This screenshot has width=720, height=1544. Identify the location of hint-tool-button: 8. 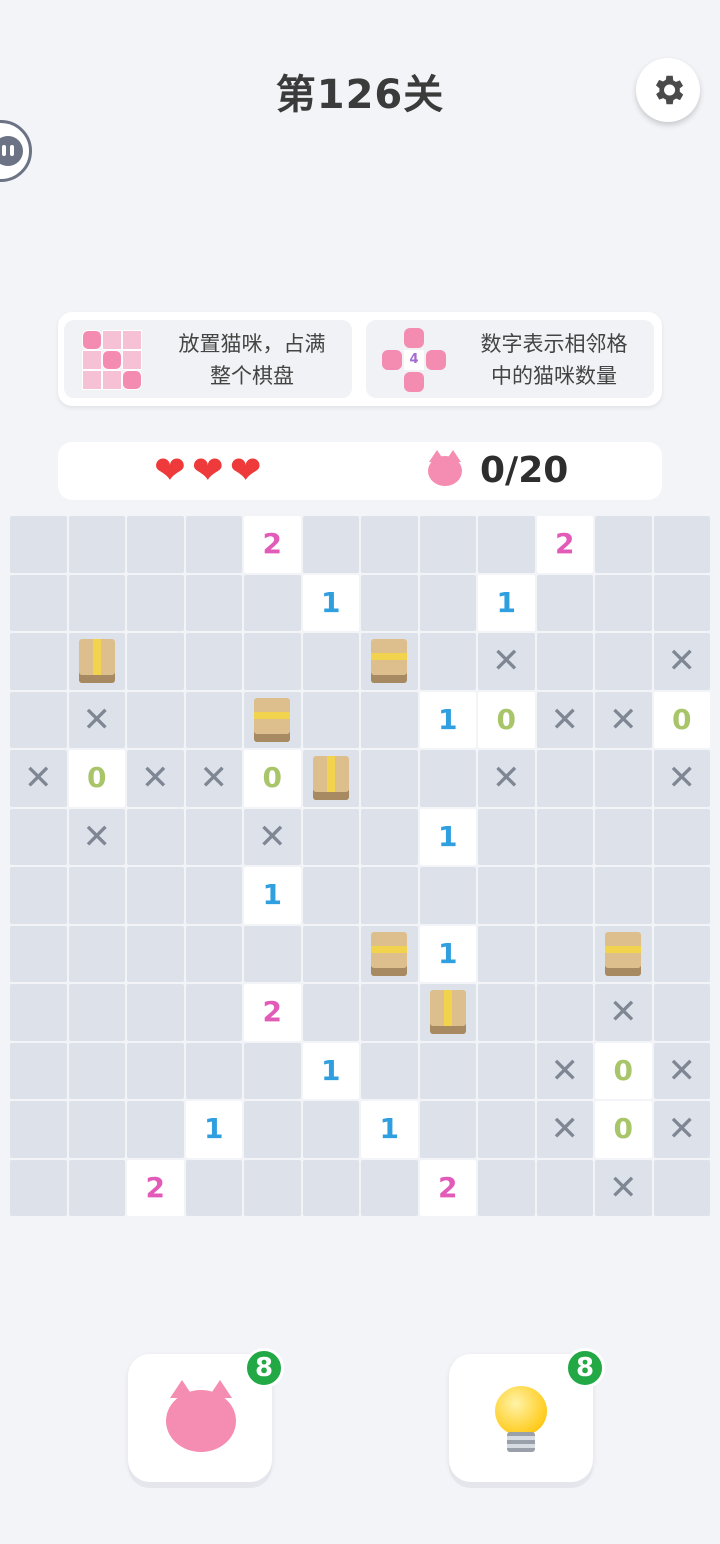
(527, 1415).